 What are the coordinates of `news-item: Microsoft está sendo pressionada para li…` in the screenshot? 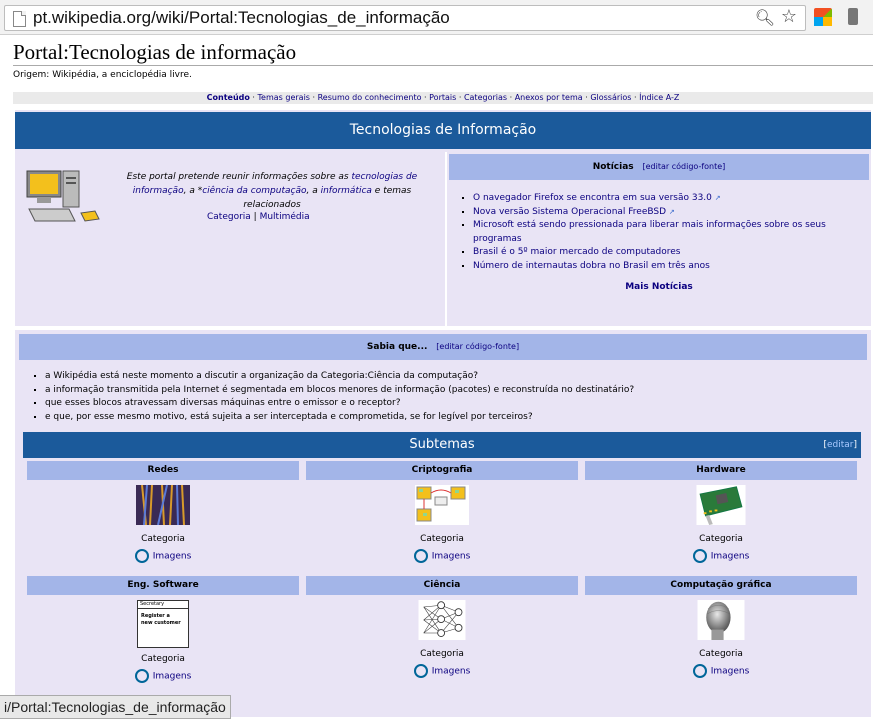 It's located at (672, 232).